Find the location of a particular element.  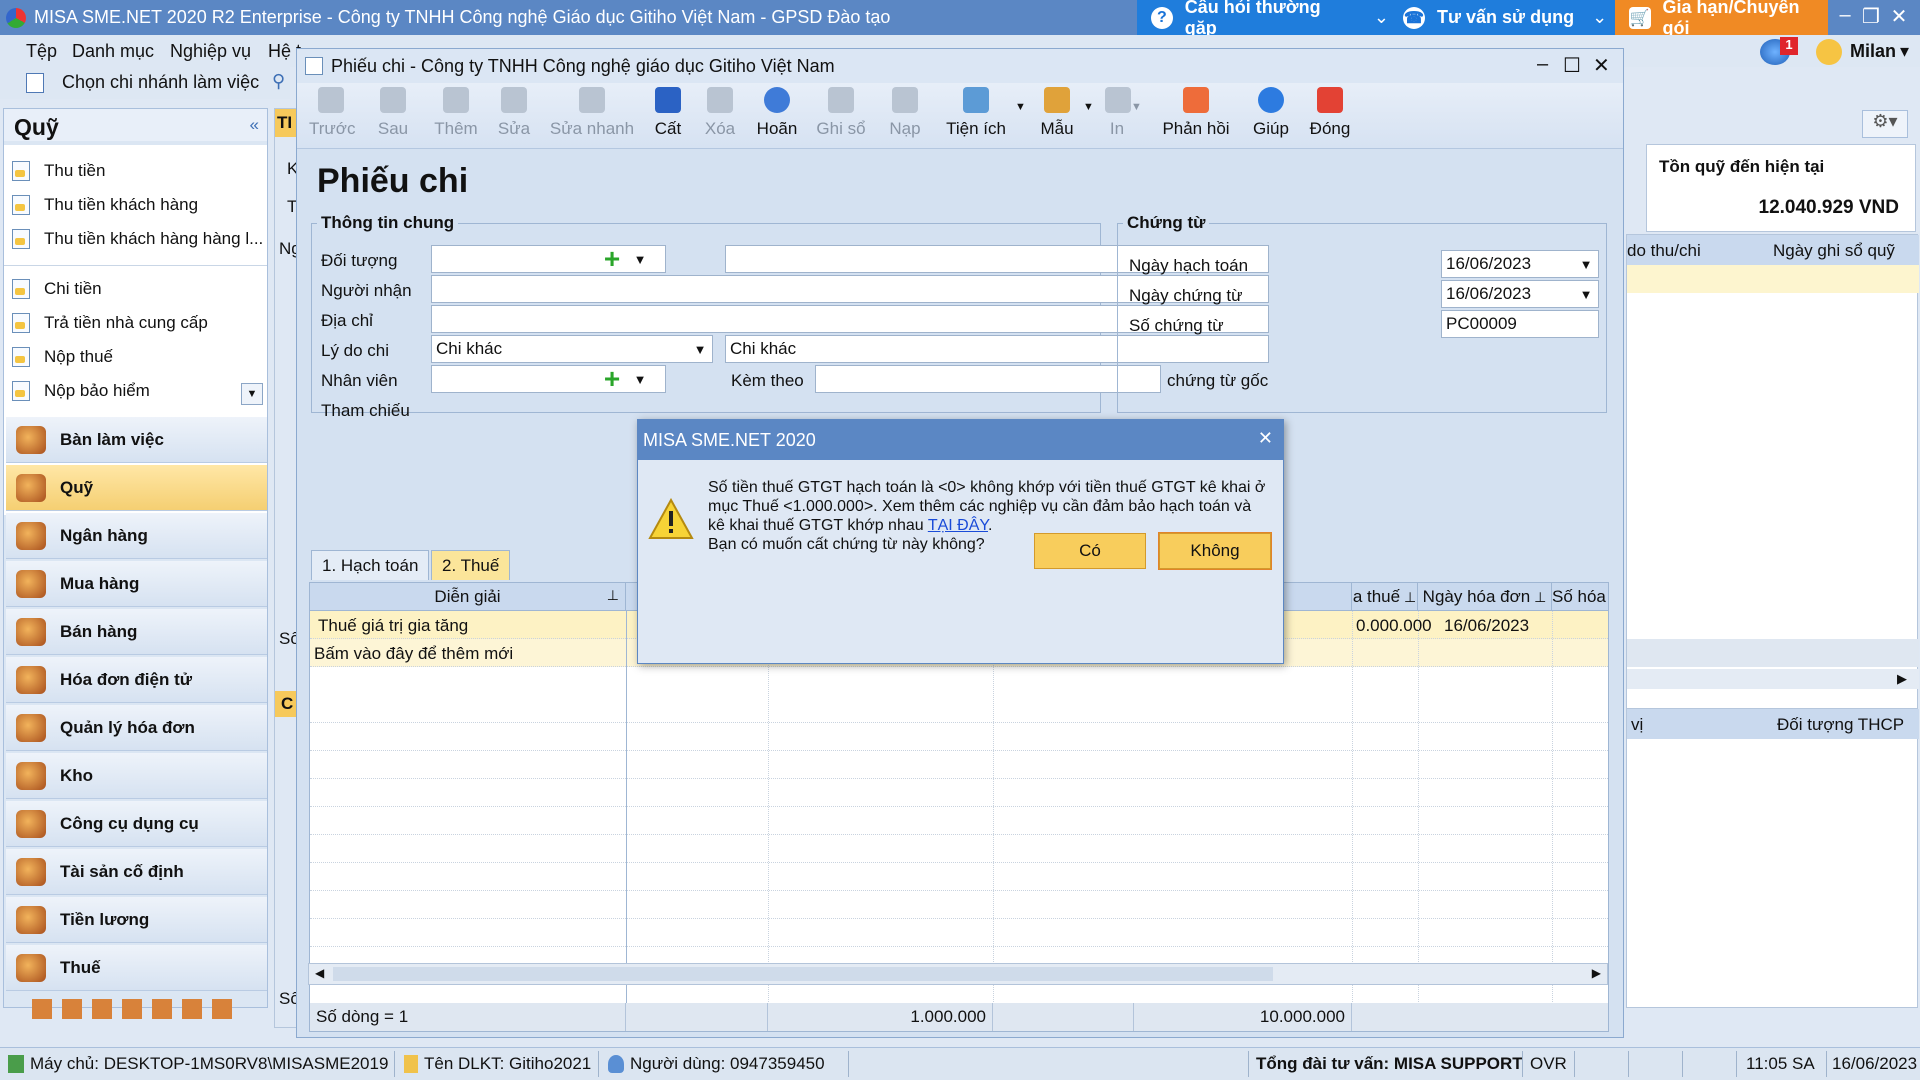

module-cong-cu-dung-cu: Công cụ dụng cụ is located at coordinates (136, 824).